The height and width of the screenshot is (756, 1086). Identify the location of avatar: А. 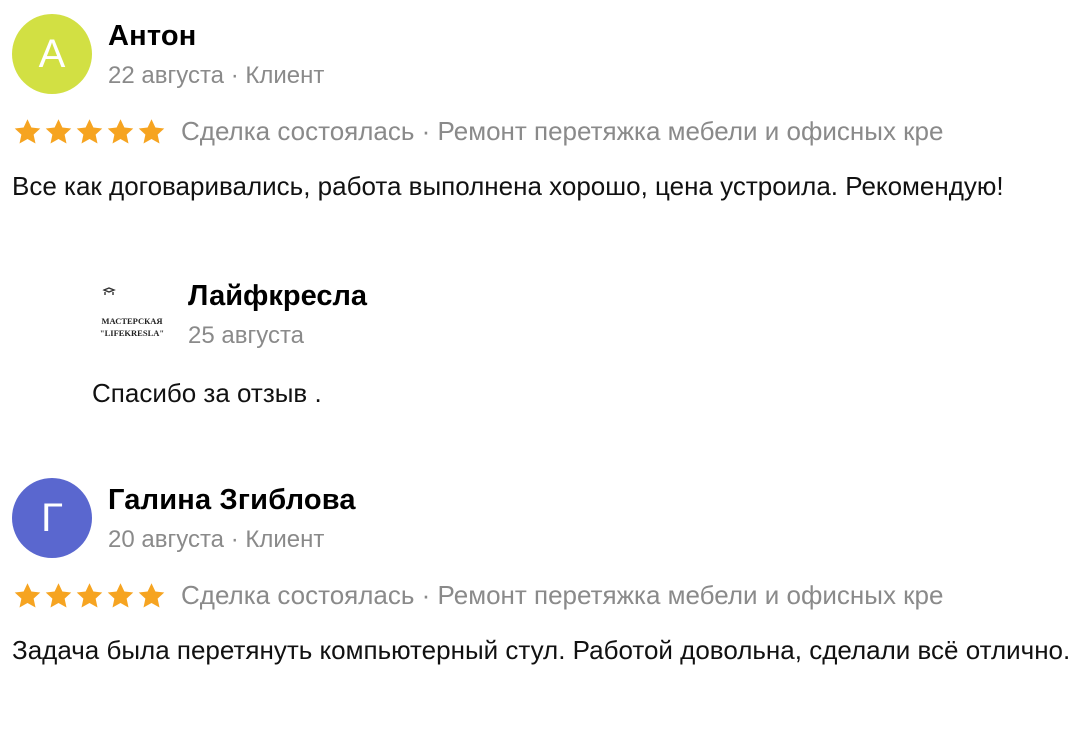
(52, 54).